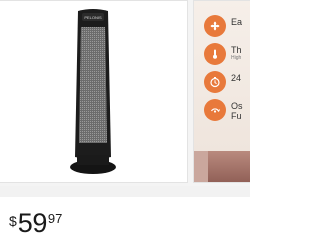  I want to click on feature-title: 24, so click(236, 78).